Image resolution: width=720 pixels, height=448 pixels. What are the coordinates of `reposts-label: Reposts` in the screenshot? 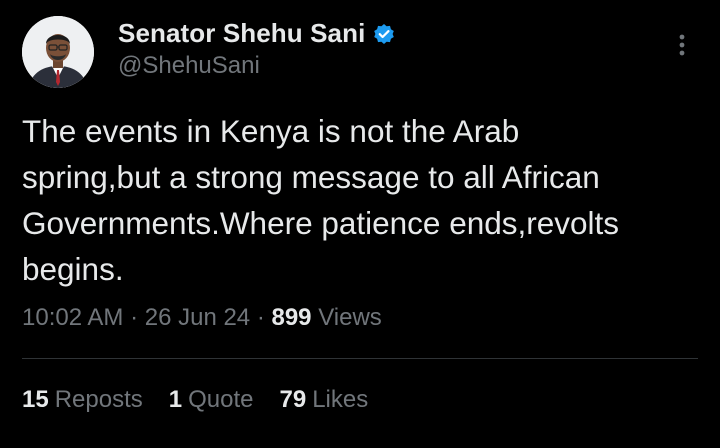 It's located at (98, 399).